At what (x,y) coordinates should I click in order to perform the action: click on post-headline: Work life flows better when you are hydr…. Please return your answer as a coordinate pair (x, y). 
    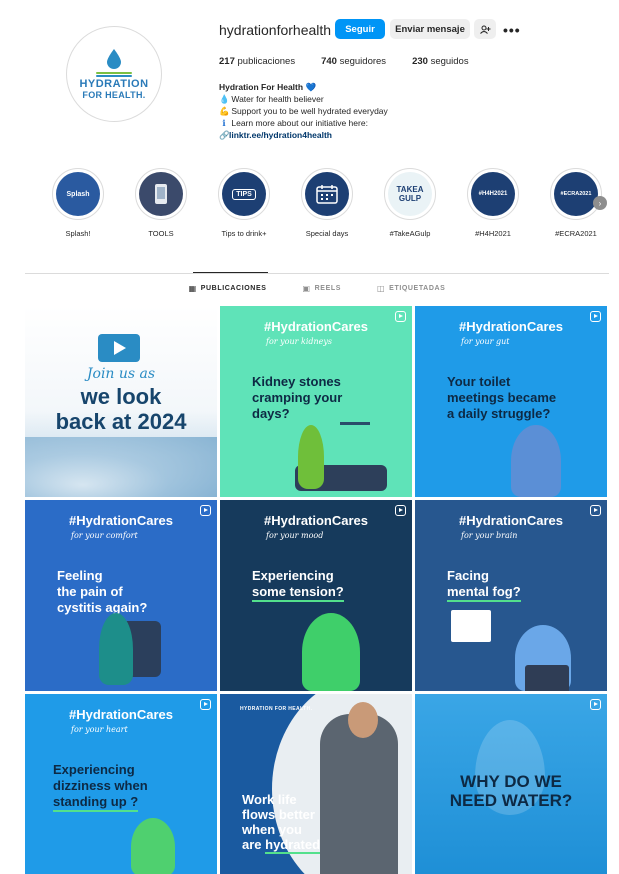
    Looking at the image, I should click on (281, 823).